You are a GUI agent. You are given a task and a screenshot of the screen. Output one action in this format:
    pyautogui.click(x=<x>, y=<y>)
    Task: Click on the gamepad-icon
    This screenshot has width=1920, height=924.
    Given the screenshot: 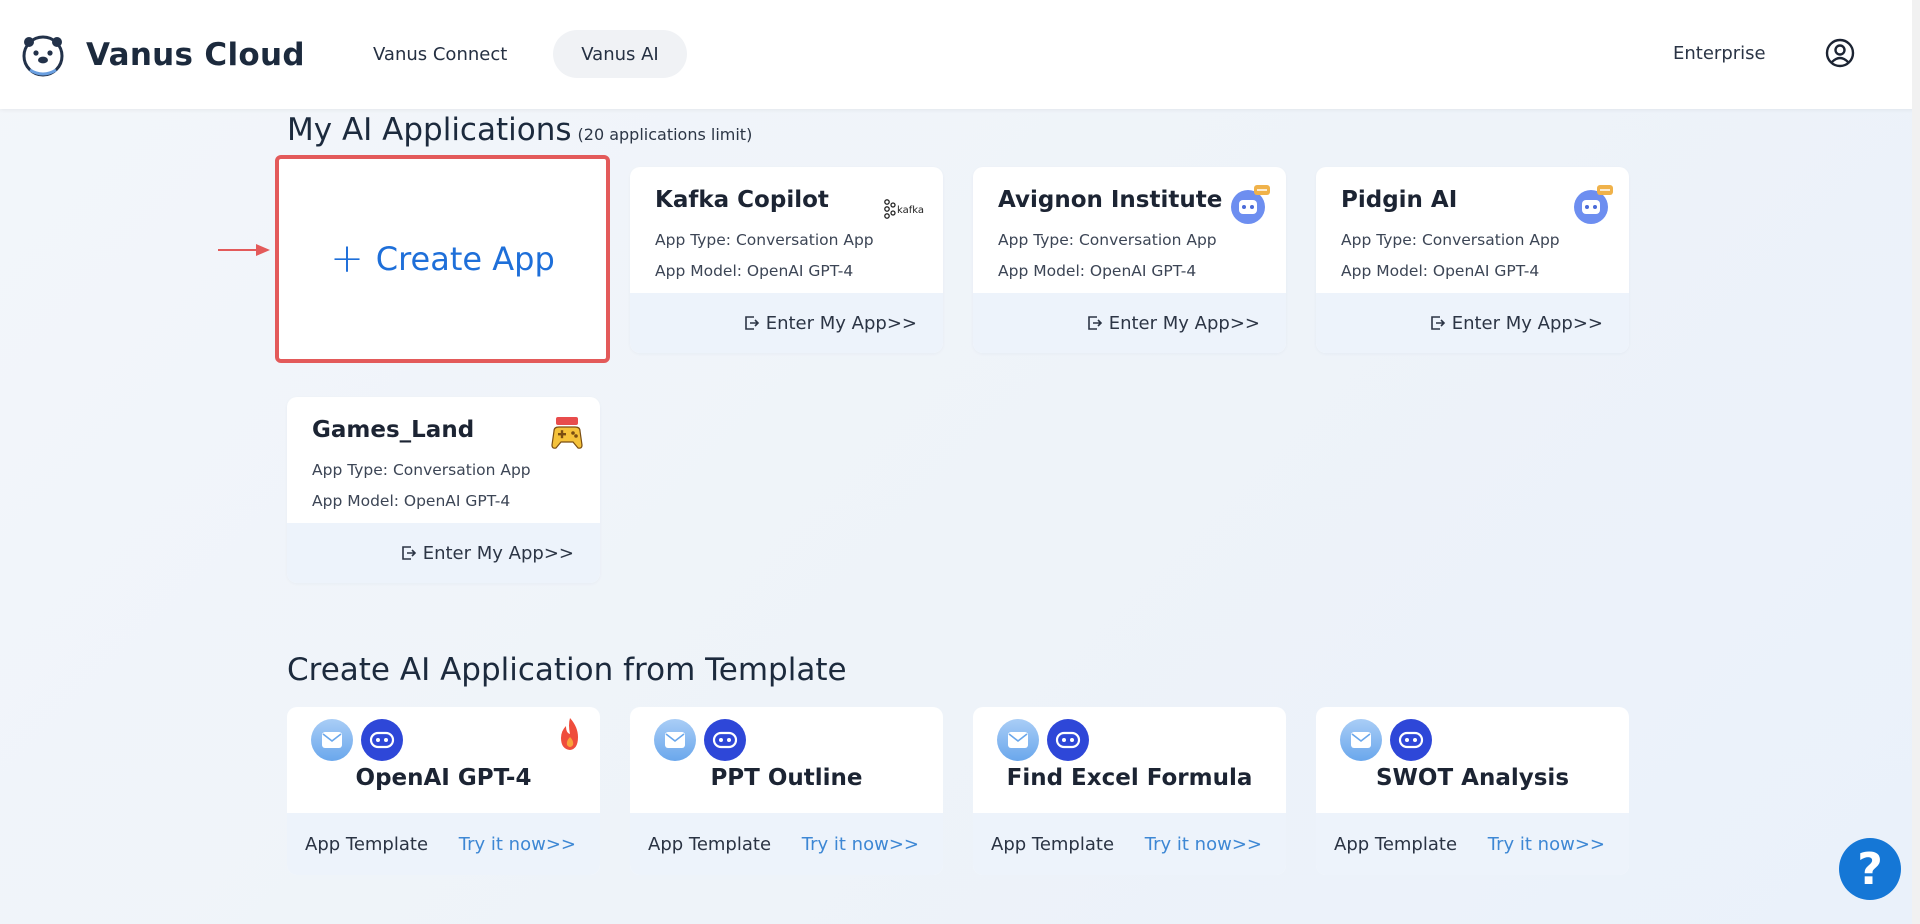 What is the action you would take?
    pyautogui.click(x=567, y=433)
    